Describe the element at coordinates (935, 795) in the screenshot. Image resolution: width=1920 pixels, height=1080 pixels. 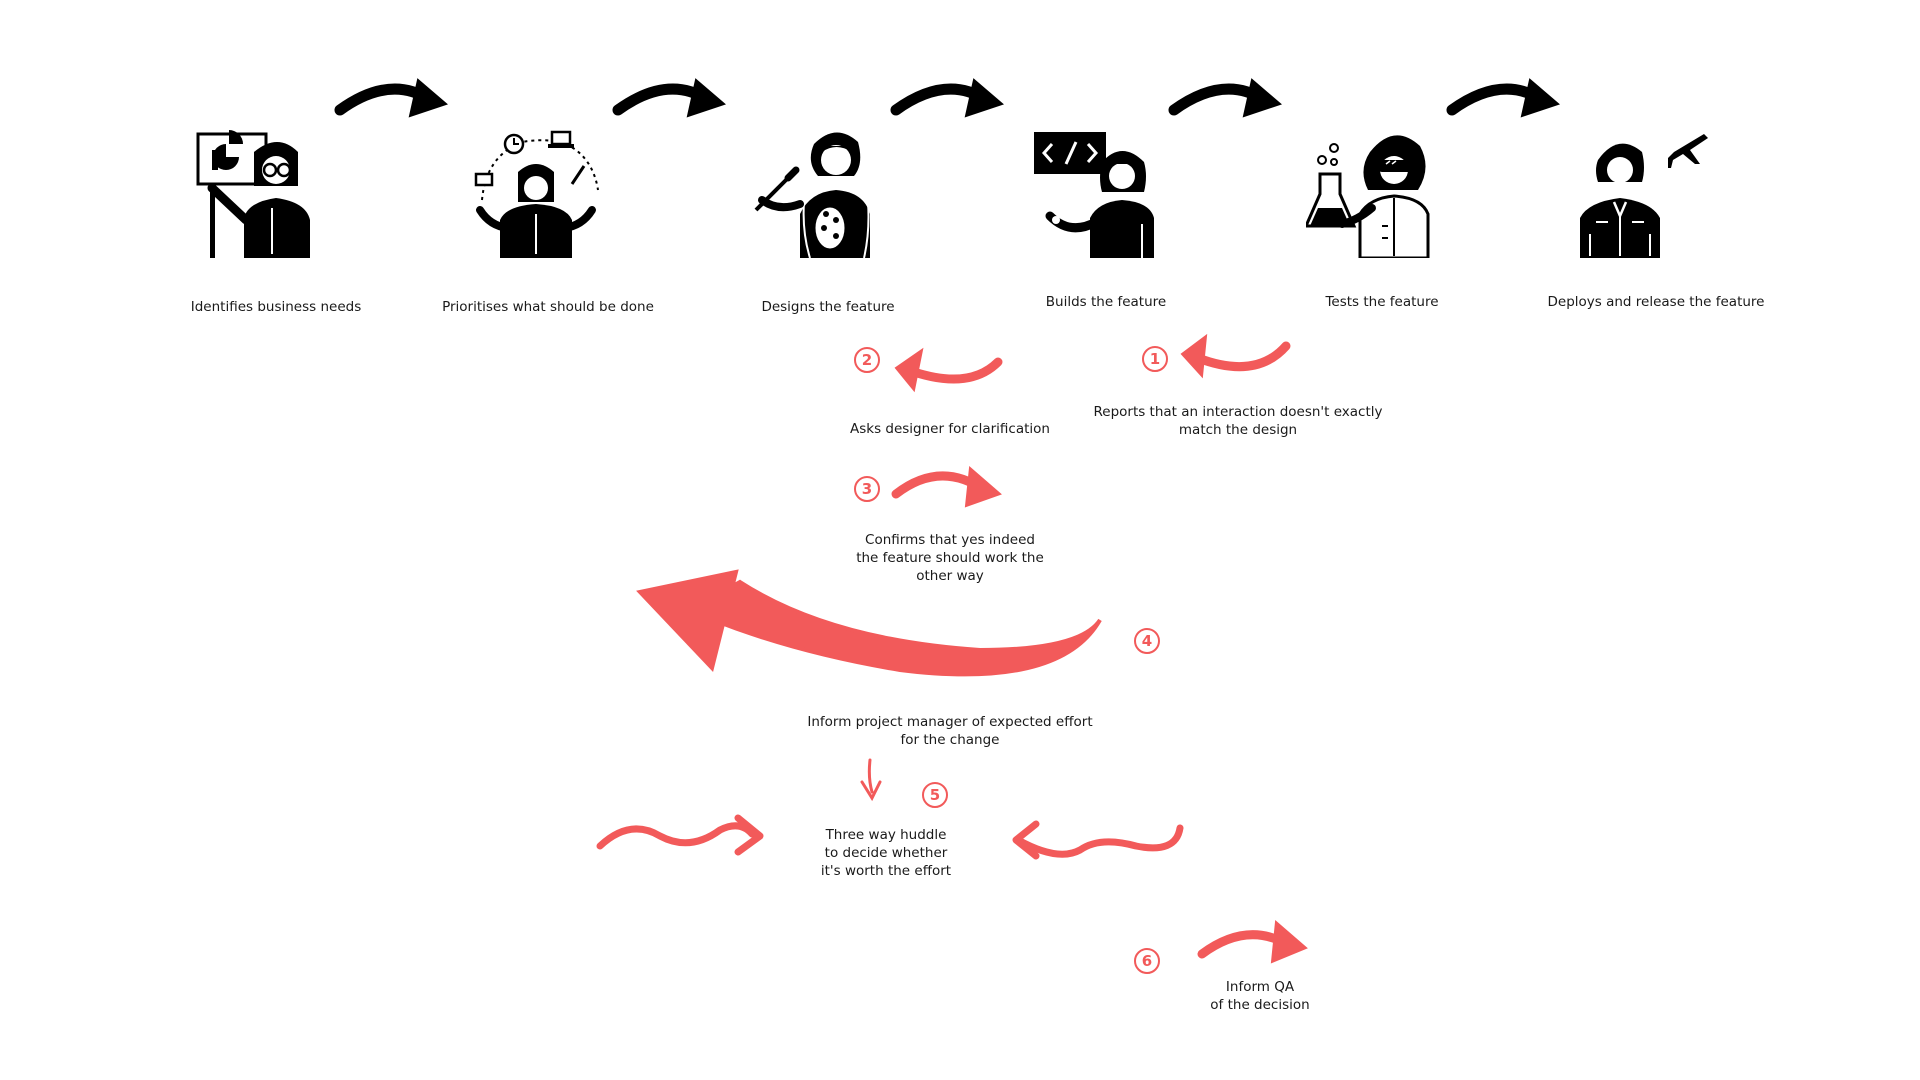
I see `step-badge: 5` at that location.